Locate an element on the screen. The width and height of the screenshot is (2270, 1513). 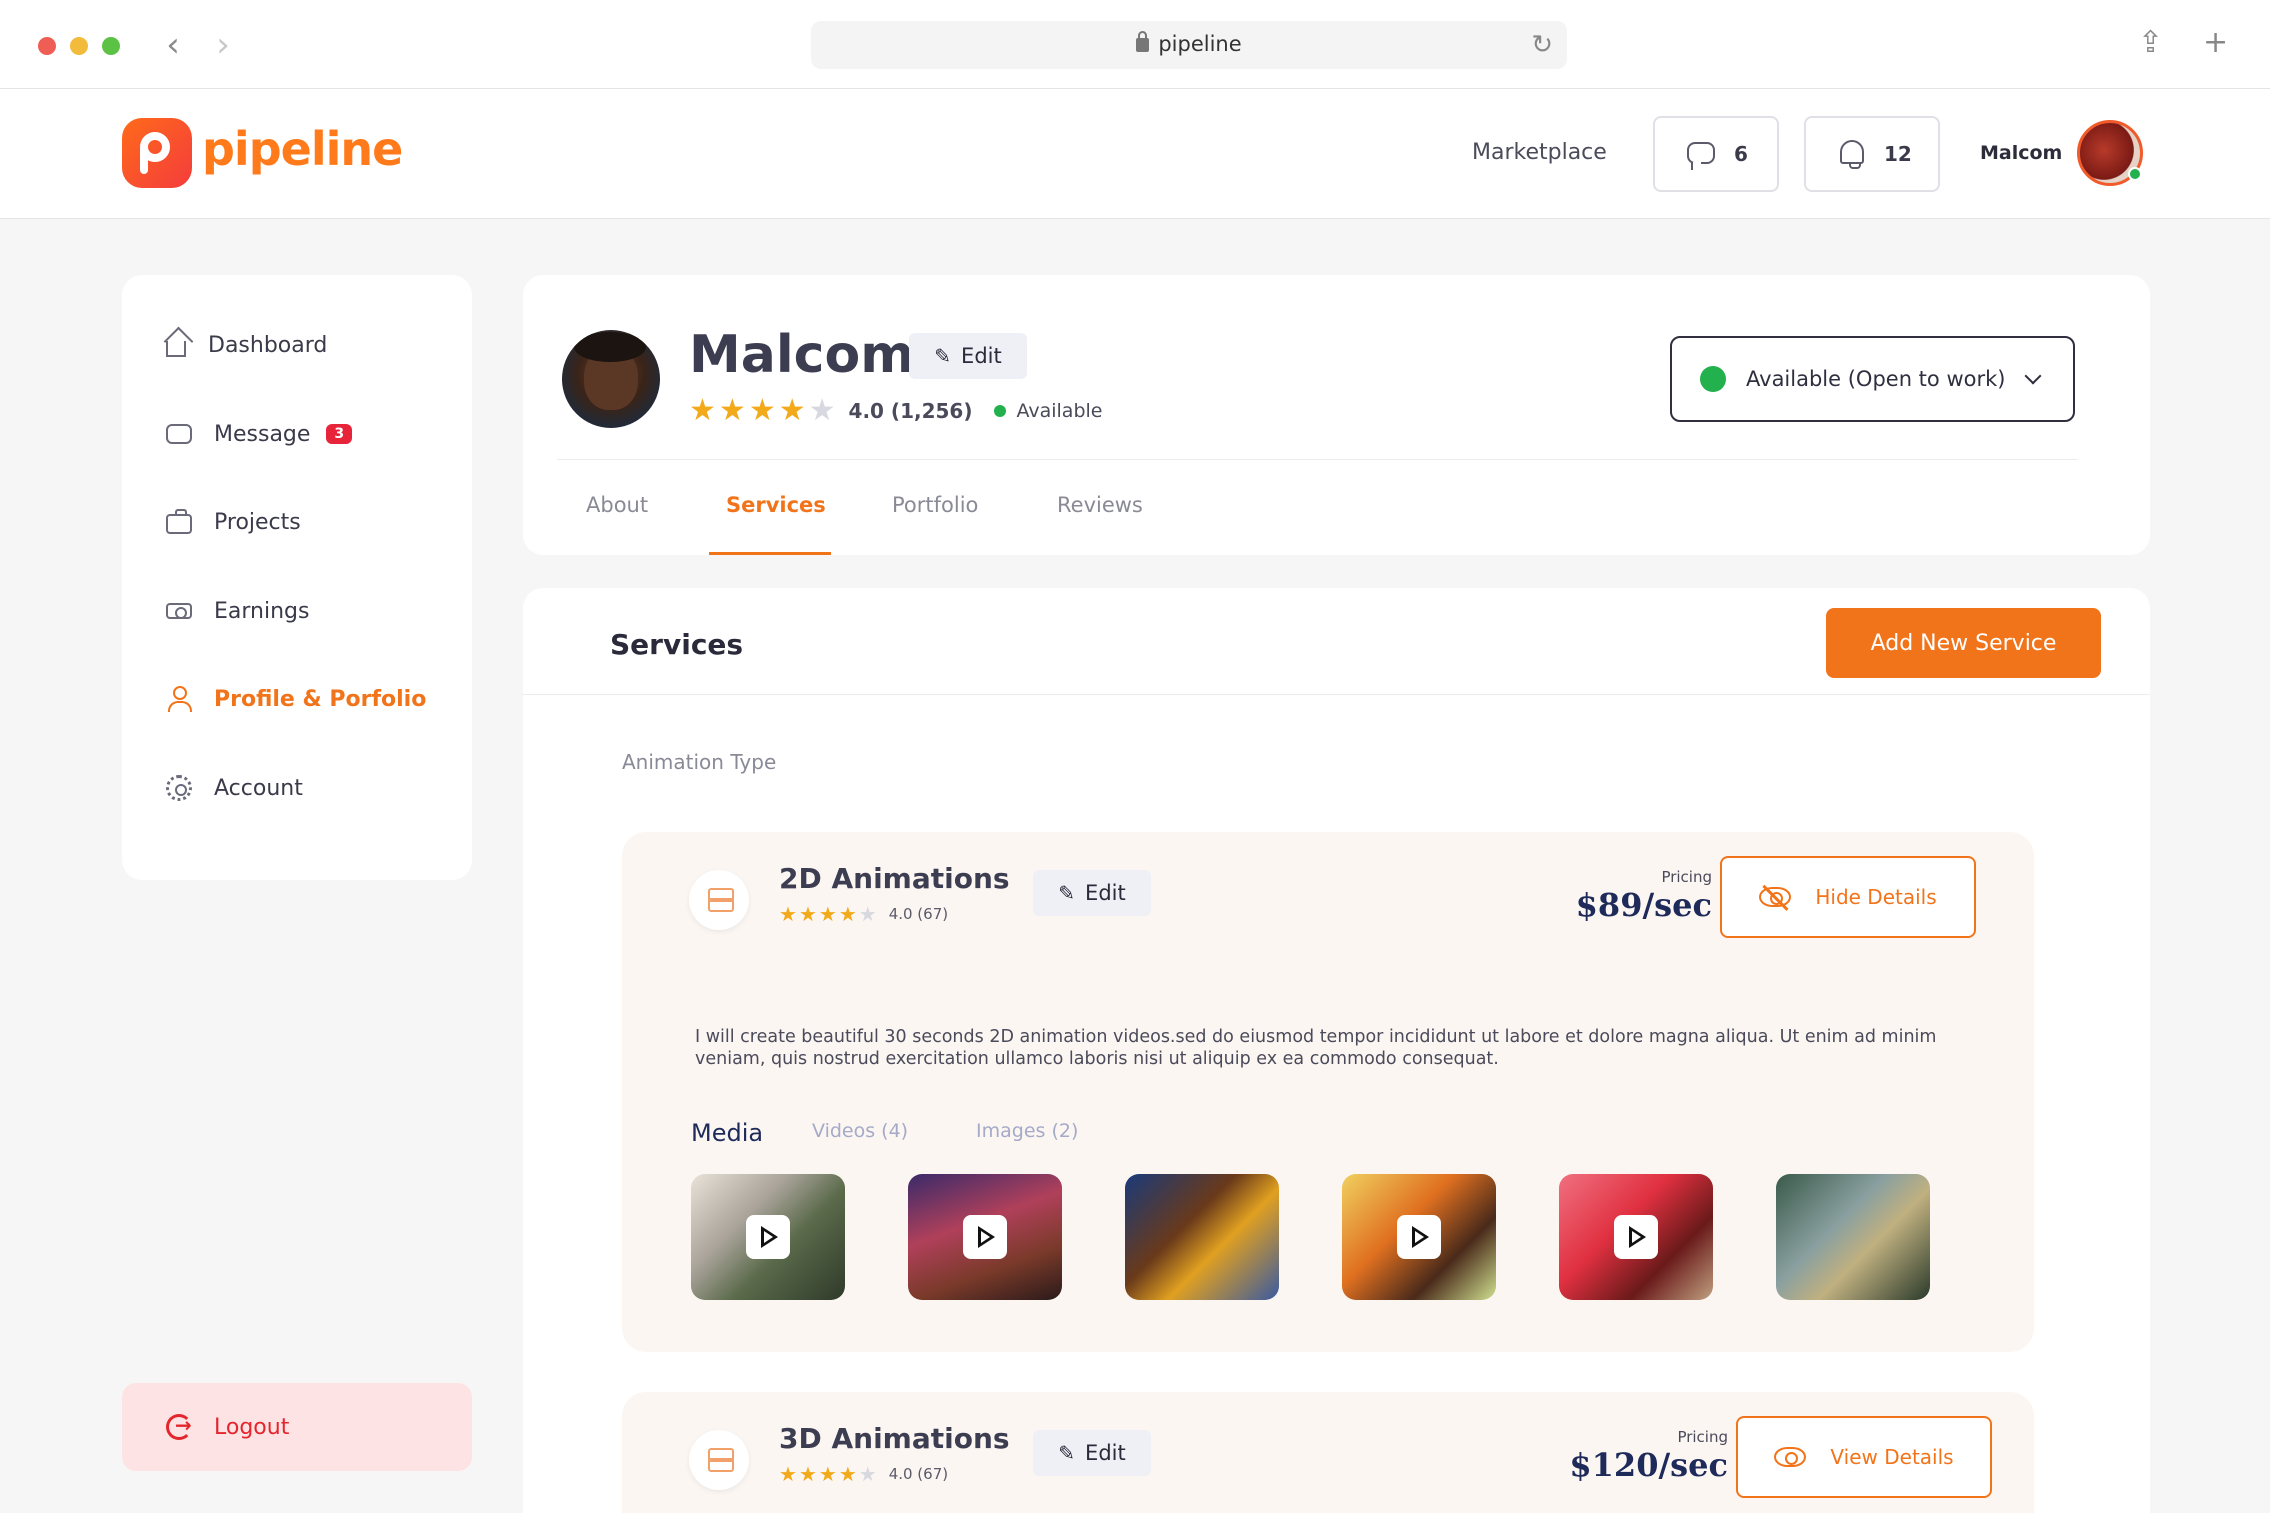
user-icon is located at coordinates (179, 699).